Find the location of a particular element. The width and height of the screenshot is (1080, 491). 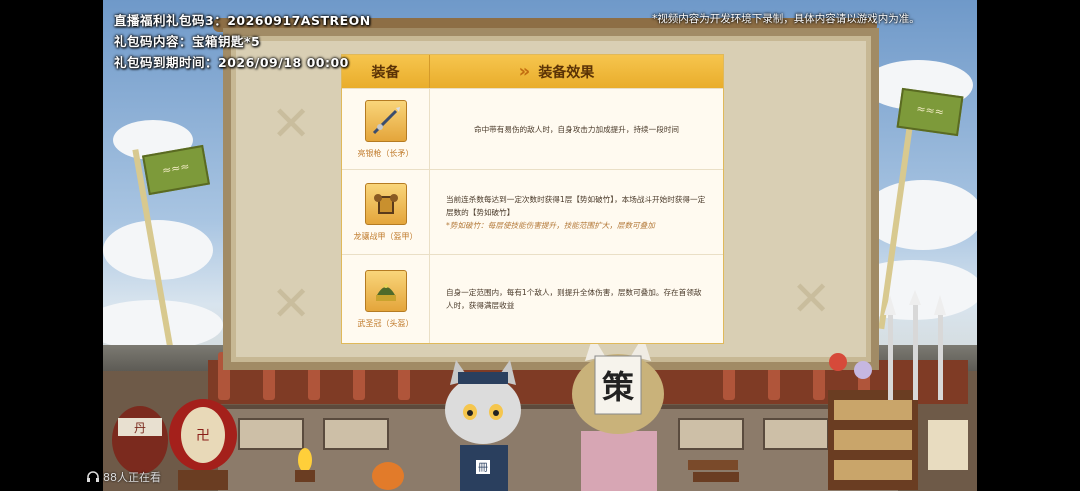

logs-icon is located at coordinates (713, 471).